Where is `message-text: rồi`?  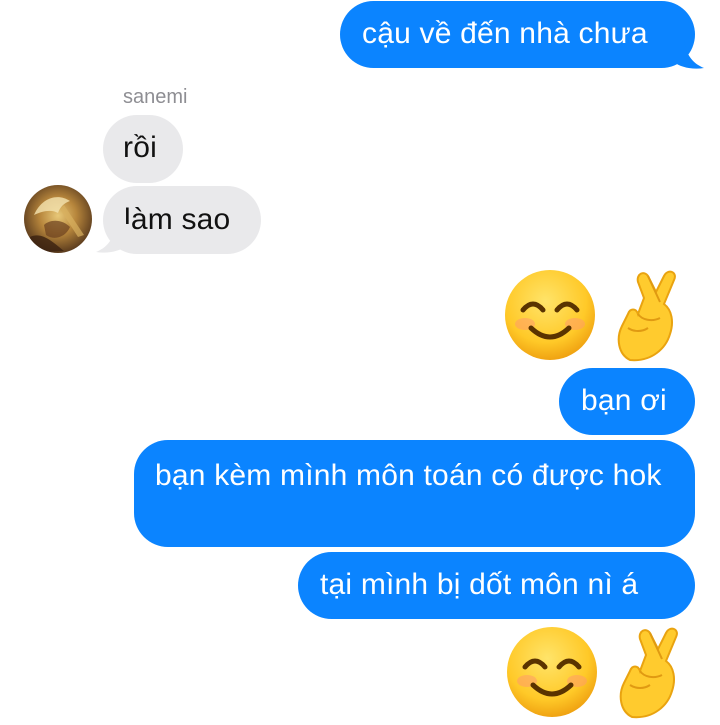 message-text: rồi is located at coordinates (140, 147).